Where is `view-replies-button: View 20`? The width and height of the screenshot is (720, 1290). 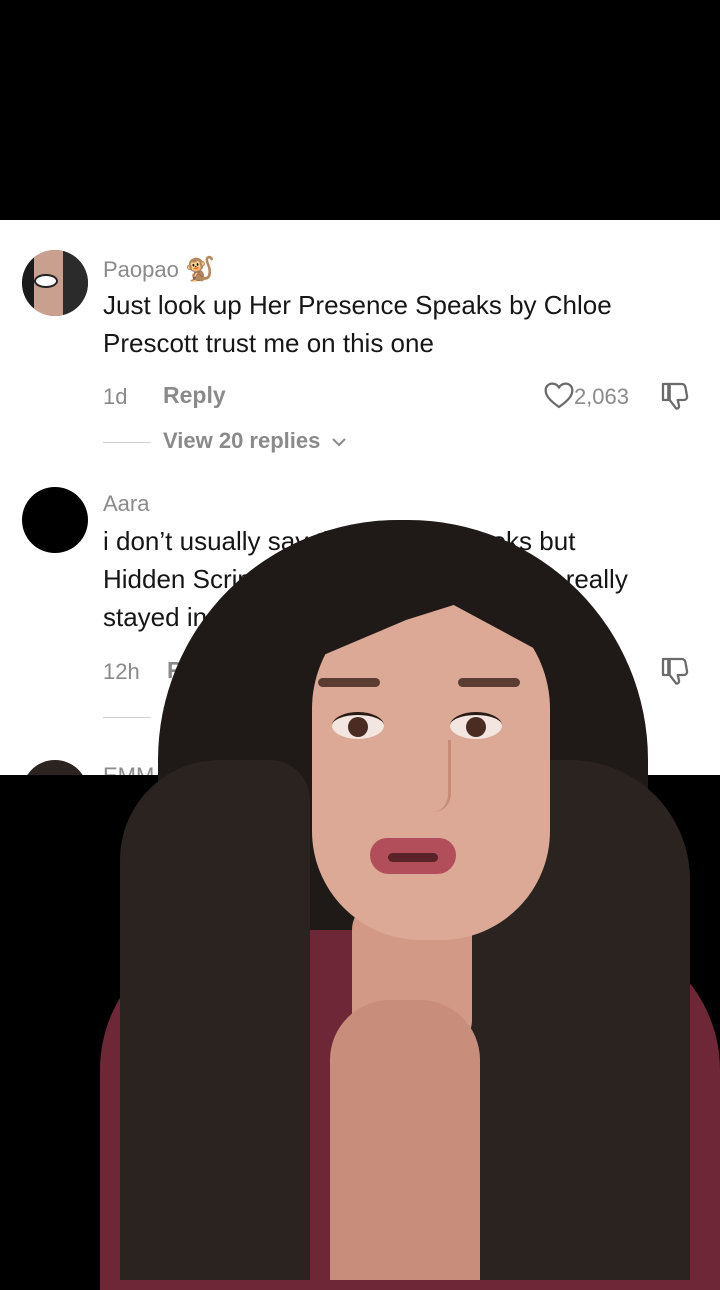 view-replies-button: View 20 is located at coordinates (173, 716).